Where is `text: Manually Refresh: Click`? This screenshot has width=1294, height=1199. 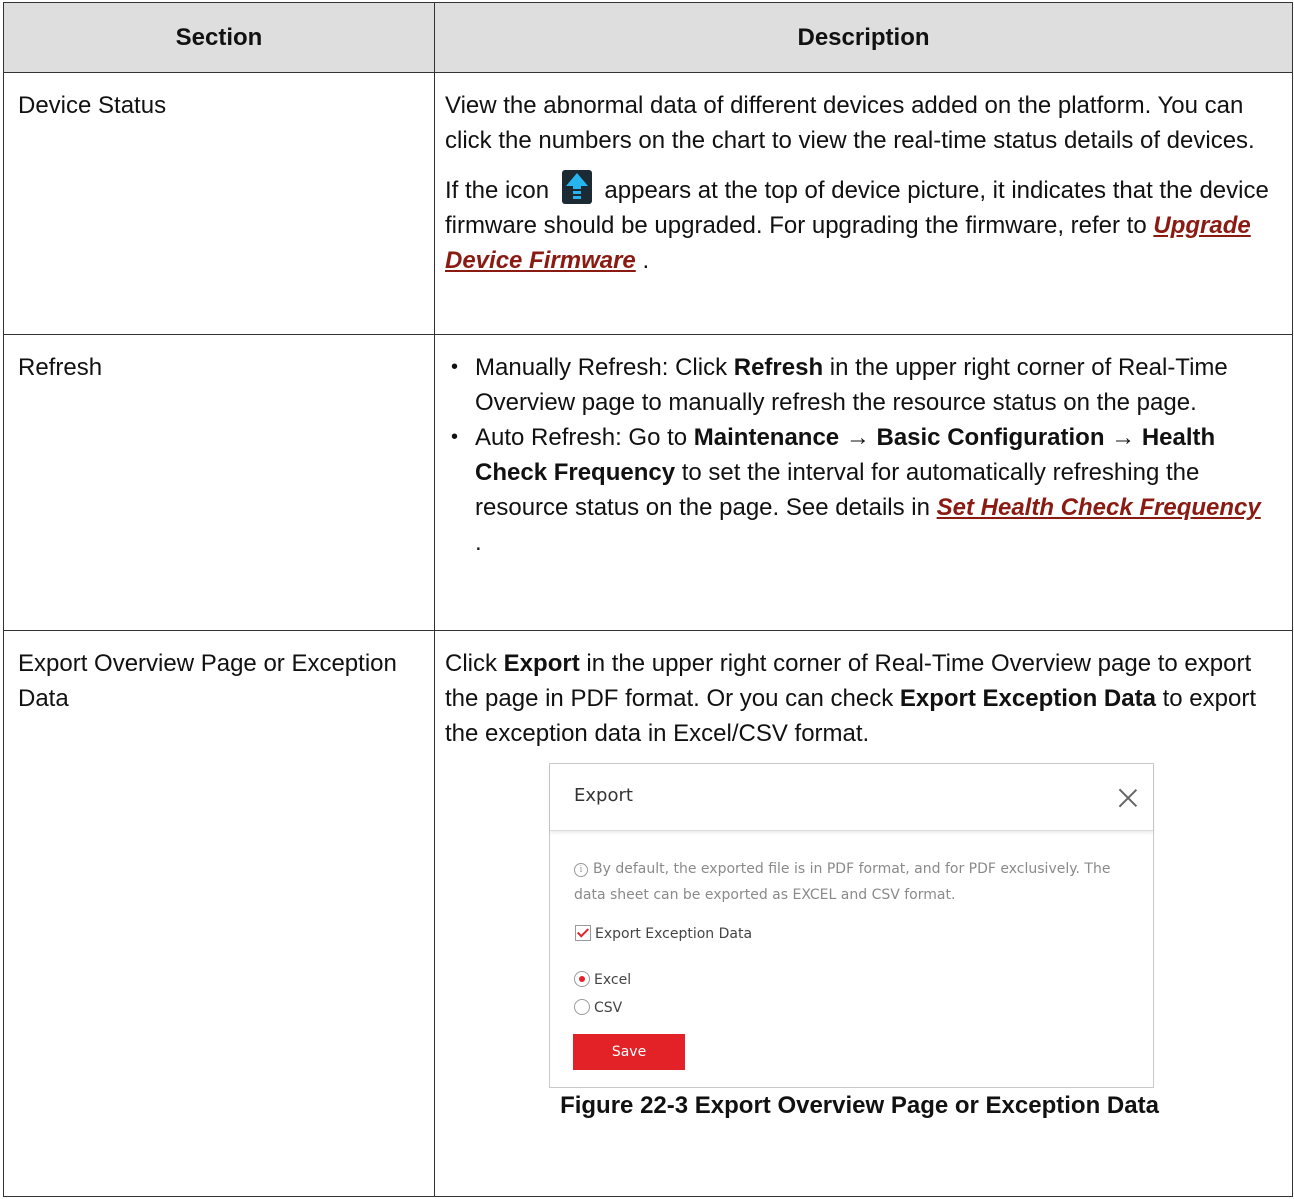
text: Manually Refresh: Click is located at coordinates (604, 367).